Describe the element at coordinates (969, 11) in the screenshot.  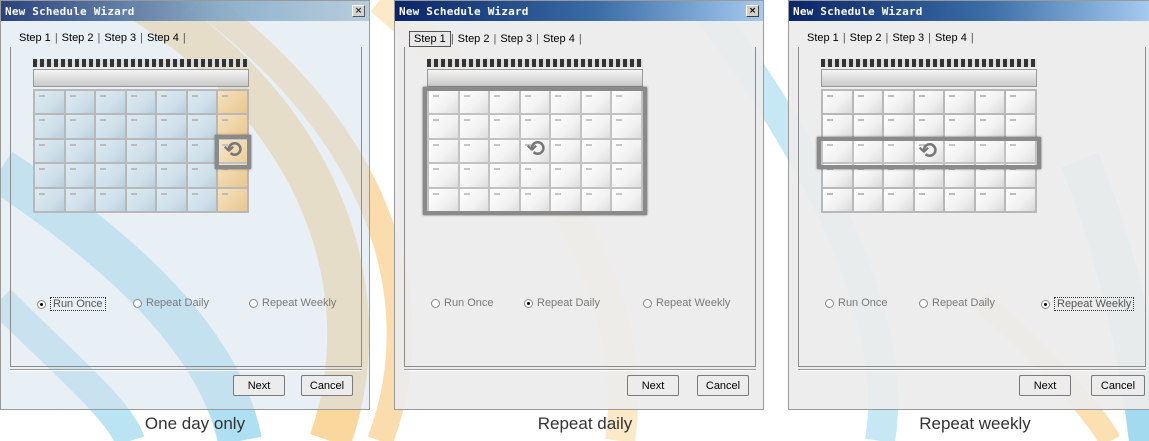
I see `title-bar: New Schedule Wizard` at that location.